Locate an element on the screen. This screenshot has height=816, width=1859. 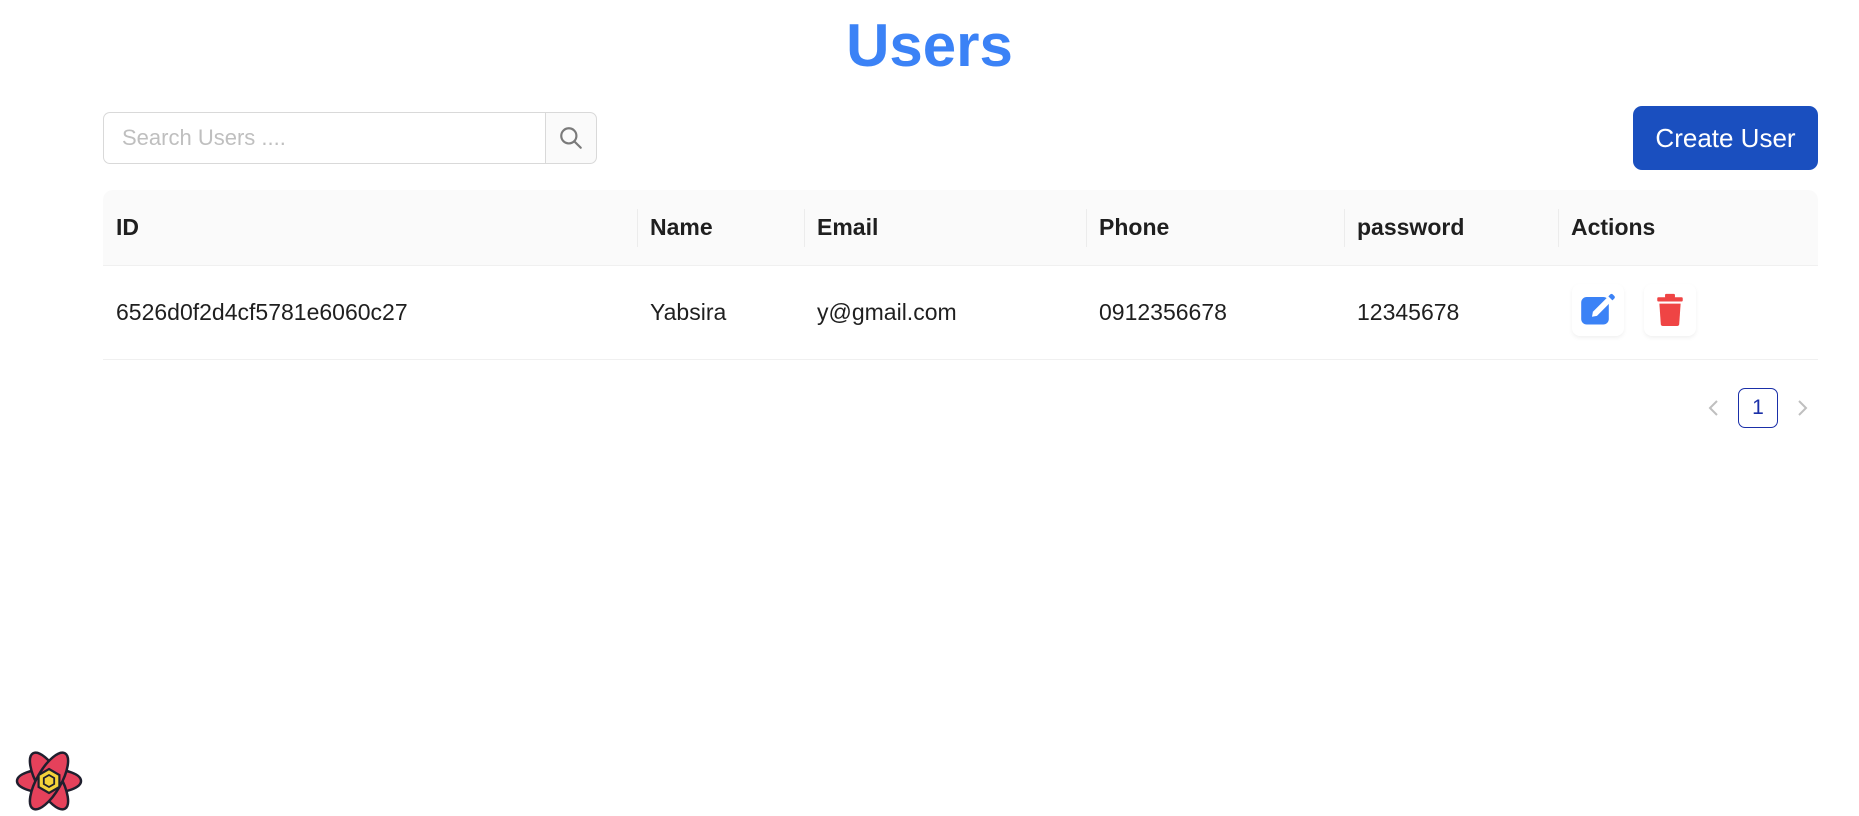
search-icon is located at coordinates (571, 138).